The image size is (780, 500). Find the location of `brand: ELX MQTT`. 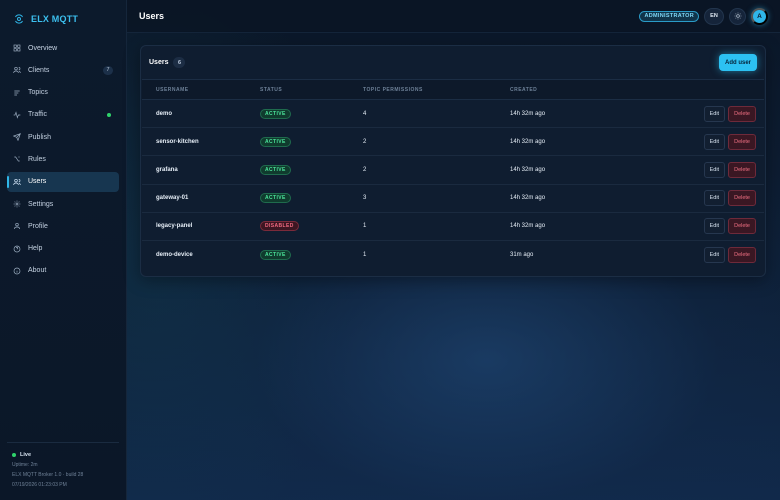

brand: ELX MQTT is located at coordinates (63, 19).